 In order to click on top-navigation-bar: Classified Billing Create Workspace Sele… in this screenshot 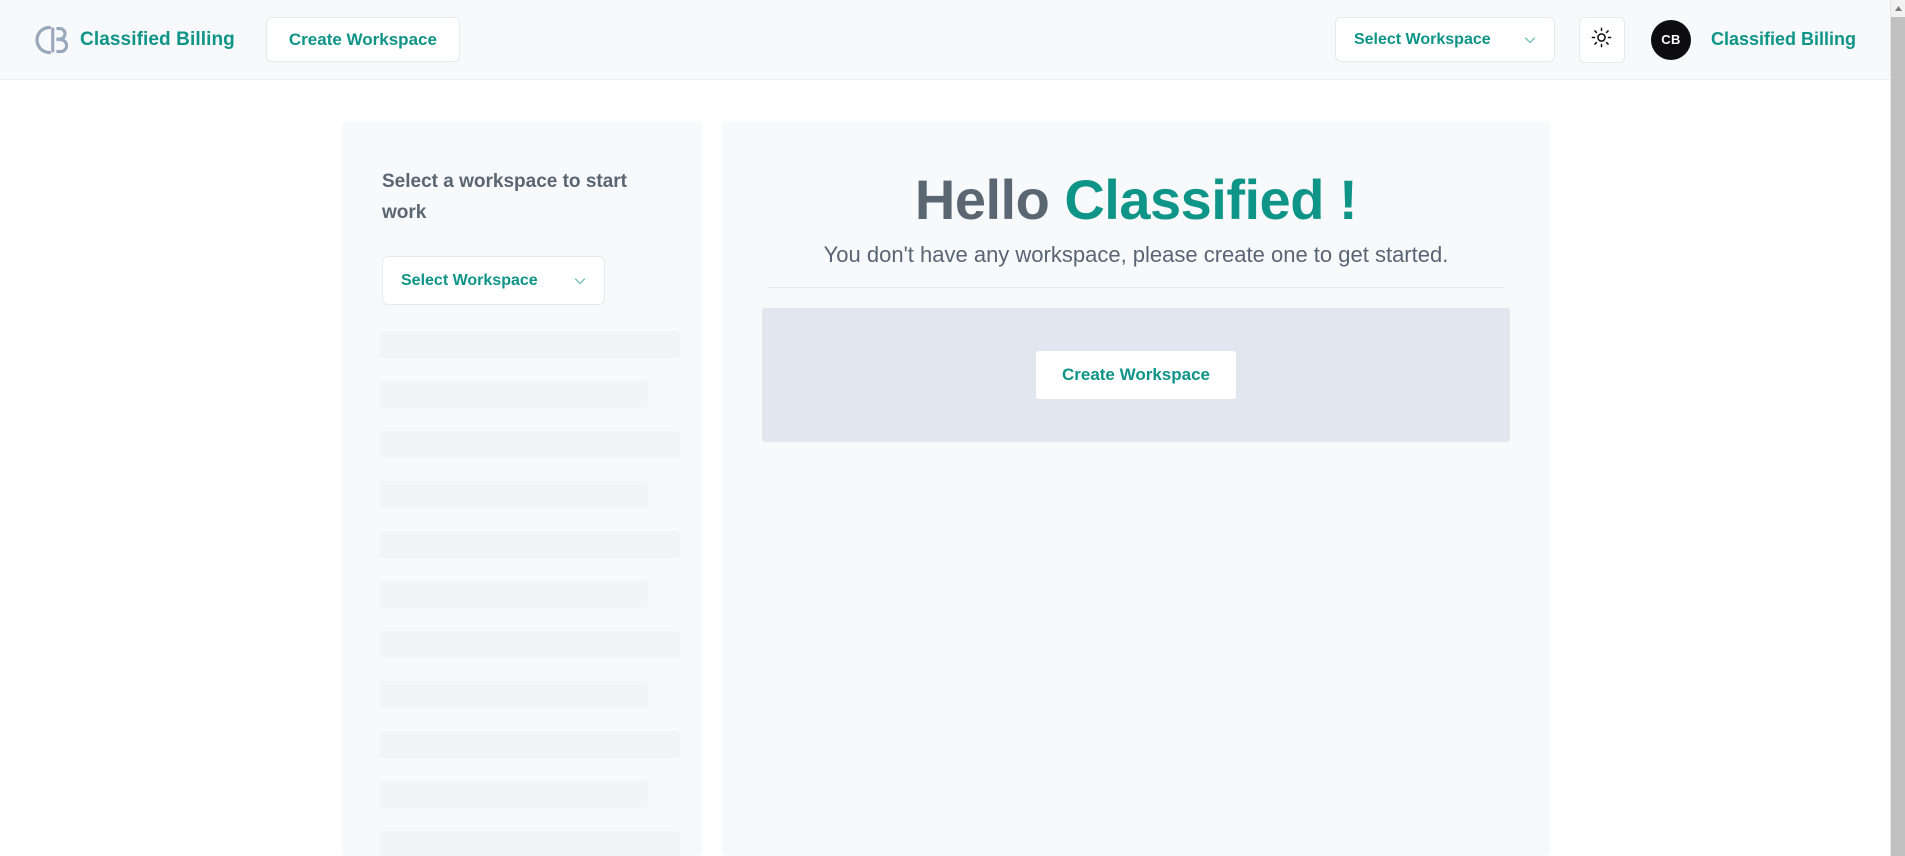, I will do `click(945, 40)`.